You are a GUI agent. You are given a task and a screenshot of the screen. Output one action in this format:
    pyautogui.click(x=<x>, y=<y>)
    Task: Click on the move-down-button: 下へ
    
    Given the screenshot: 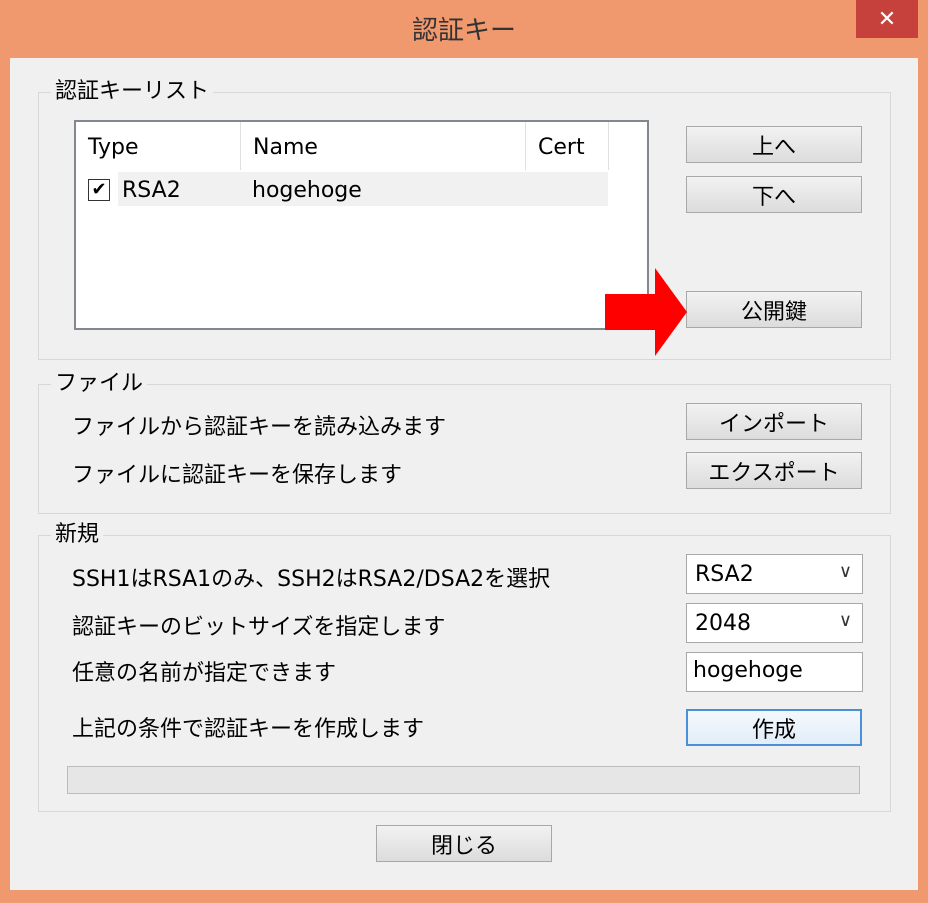 What is the action you would take?
    pyautogui.click(x=774, y=194)
    